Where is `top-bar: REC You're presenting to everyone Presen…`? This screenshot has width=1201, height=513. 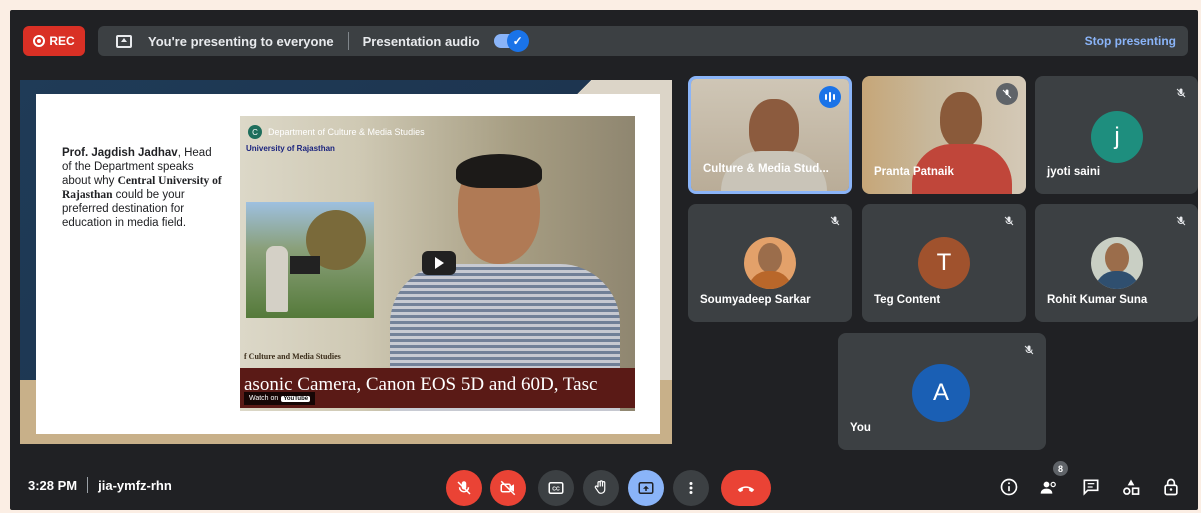 top-bar: REC You're presenting to everyone Presen… is located at coordinates (604, 42).